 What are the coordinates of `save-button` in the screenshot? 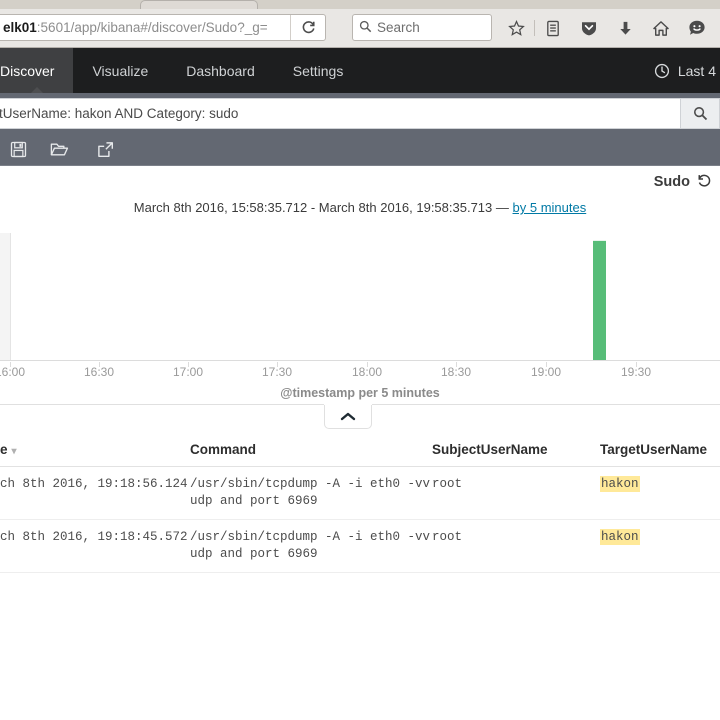 It's located at (18, 149).